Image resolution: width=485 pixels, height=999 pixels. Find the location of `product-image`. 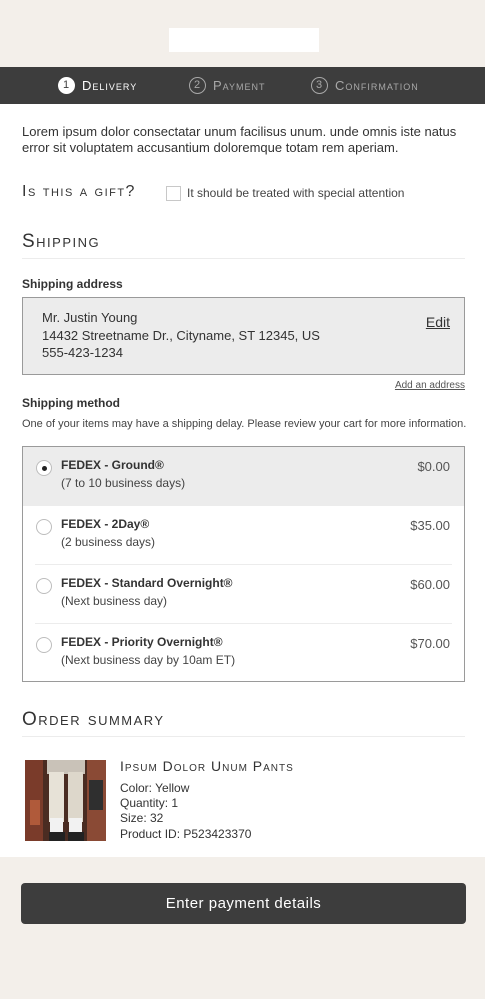

product-image is located at coordinates (65, 800).